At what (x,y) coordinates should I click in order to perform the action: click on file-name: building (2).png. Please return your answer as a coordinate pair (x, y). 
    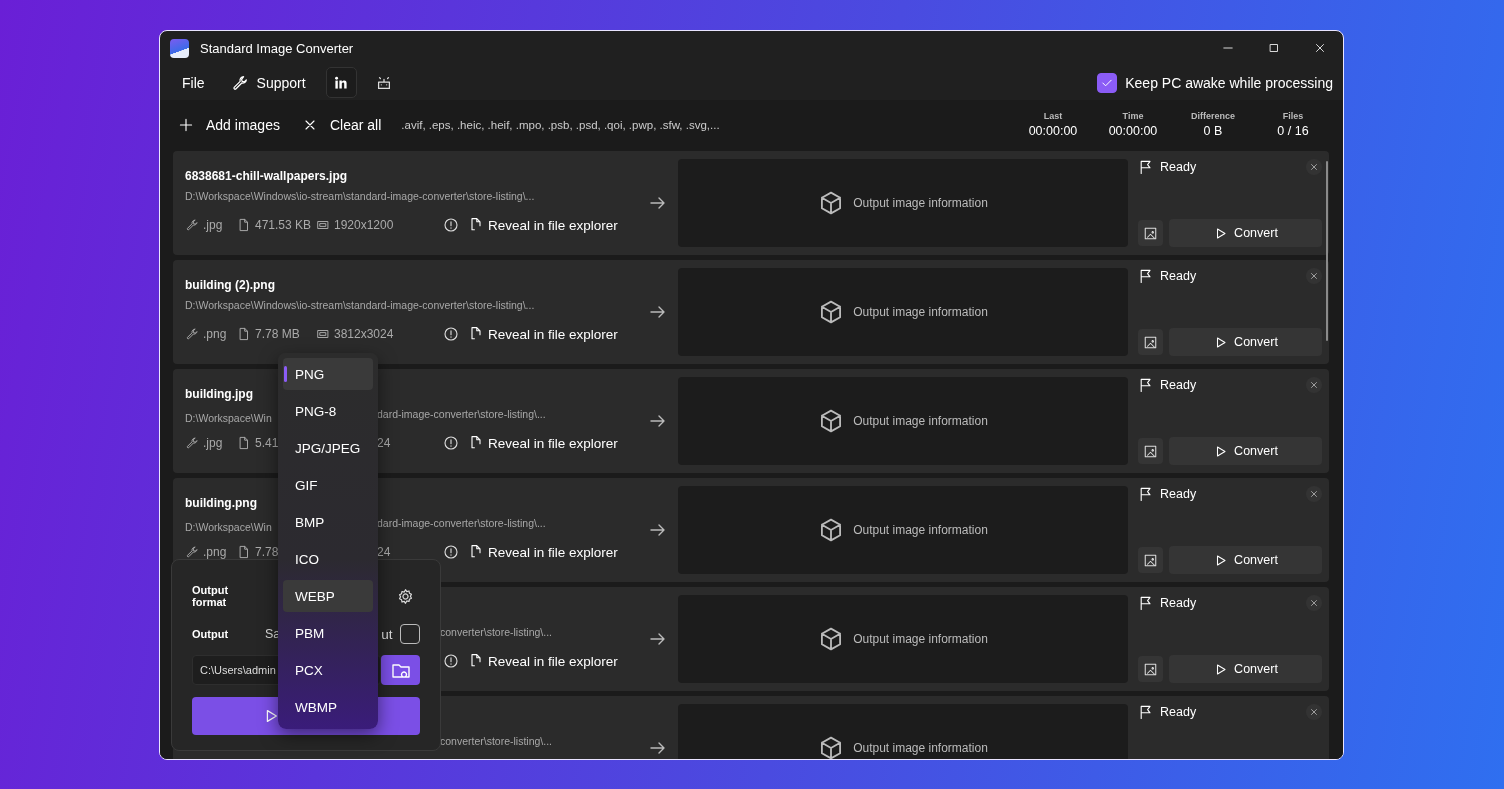
    Looking at the image, I should click on (230, 286).